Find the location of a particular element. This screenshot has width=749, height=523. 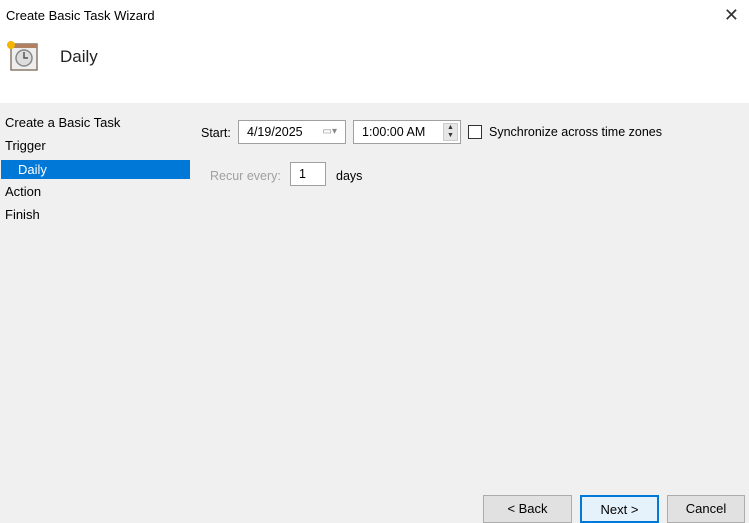

recur-every-label: Recur every: is located at coordinates (245, 176).